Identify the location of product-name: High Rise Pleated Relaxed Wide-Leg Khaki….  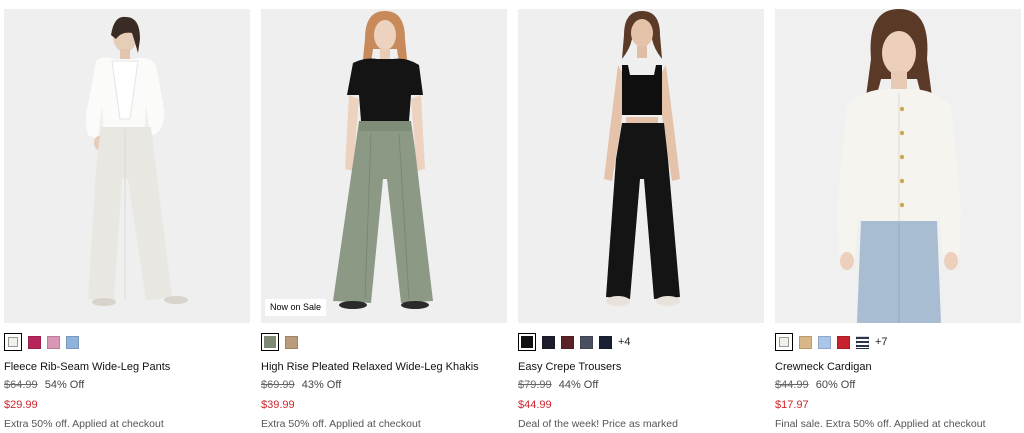
(370, 367).